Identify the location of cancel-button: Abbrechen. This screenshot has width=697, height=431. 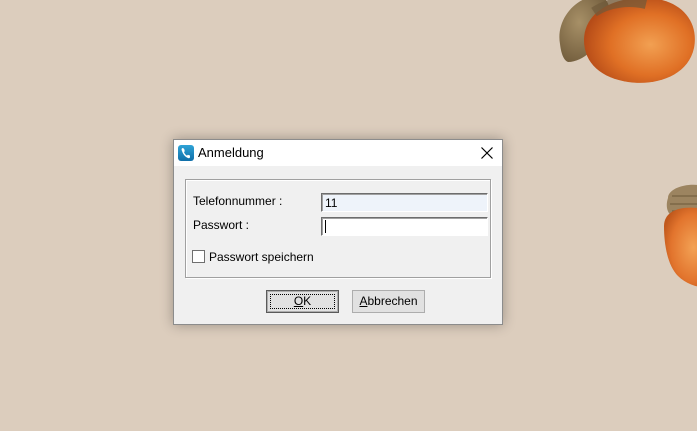
(388, 301).